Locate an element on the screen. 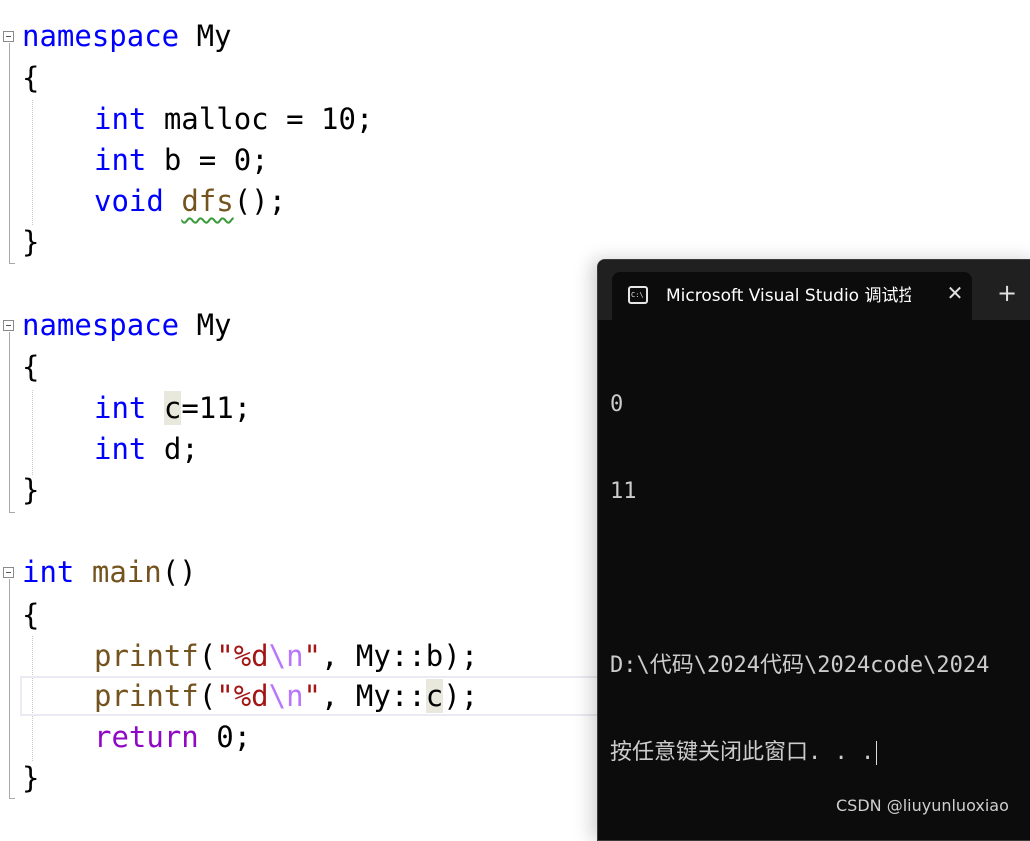 The image size is (1030, 841). close-icon: ✕ is located at coordinates (955, 293).